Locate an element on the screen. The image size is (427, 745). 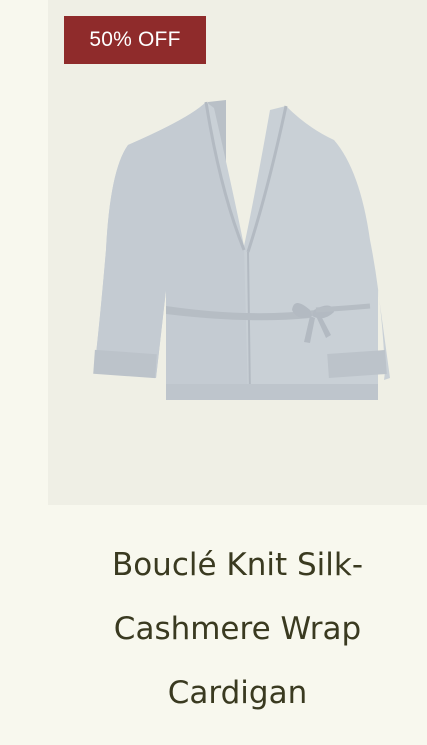
product-title-line: Bouclé Knit Silk- is located at coordinates (237, 565).